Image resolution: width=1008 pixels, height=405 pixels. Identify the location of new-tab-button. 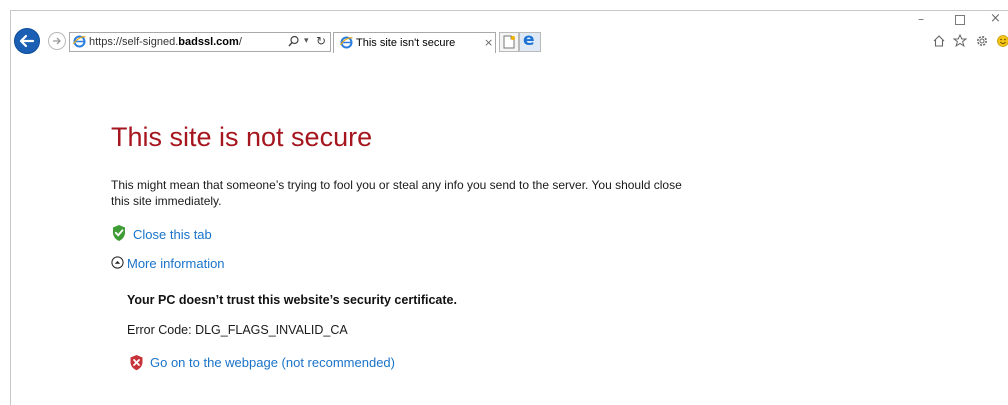
(509, 42).